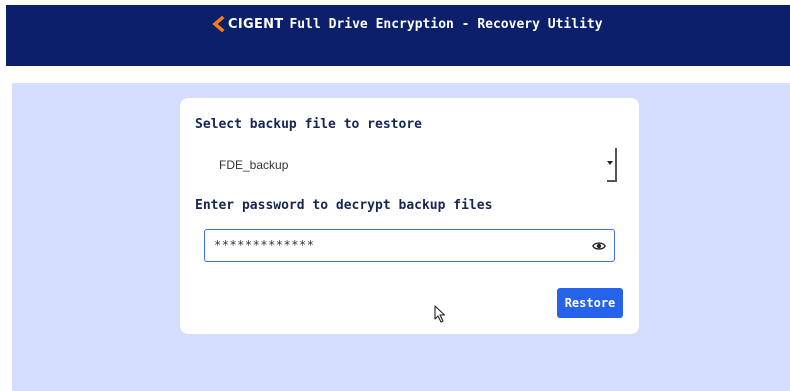 The width and height of the screenshot is (790, 391). I want to click on select-dropdown-handle, so click(612, 165).